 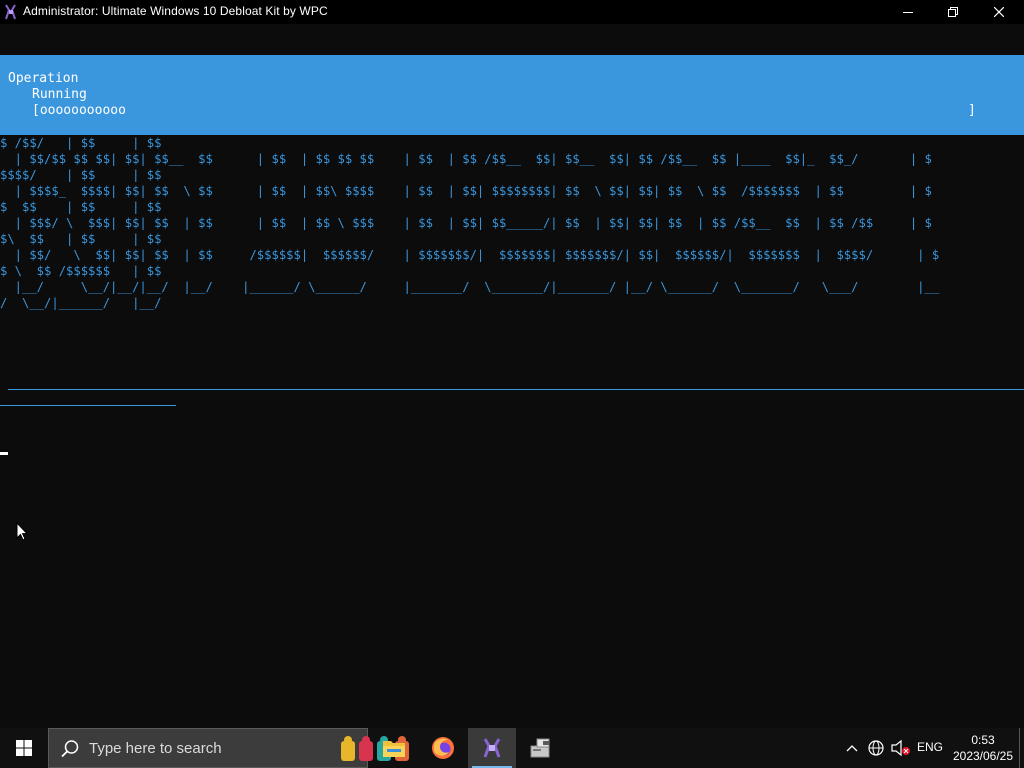 What do you see at coordinates (930, 747) in the screenshot?
I see `input-language-indicator: ENG` at bounding box center [930, 747].